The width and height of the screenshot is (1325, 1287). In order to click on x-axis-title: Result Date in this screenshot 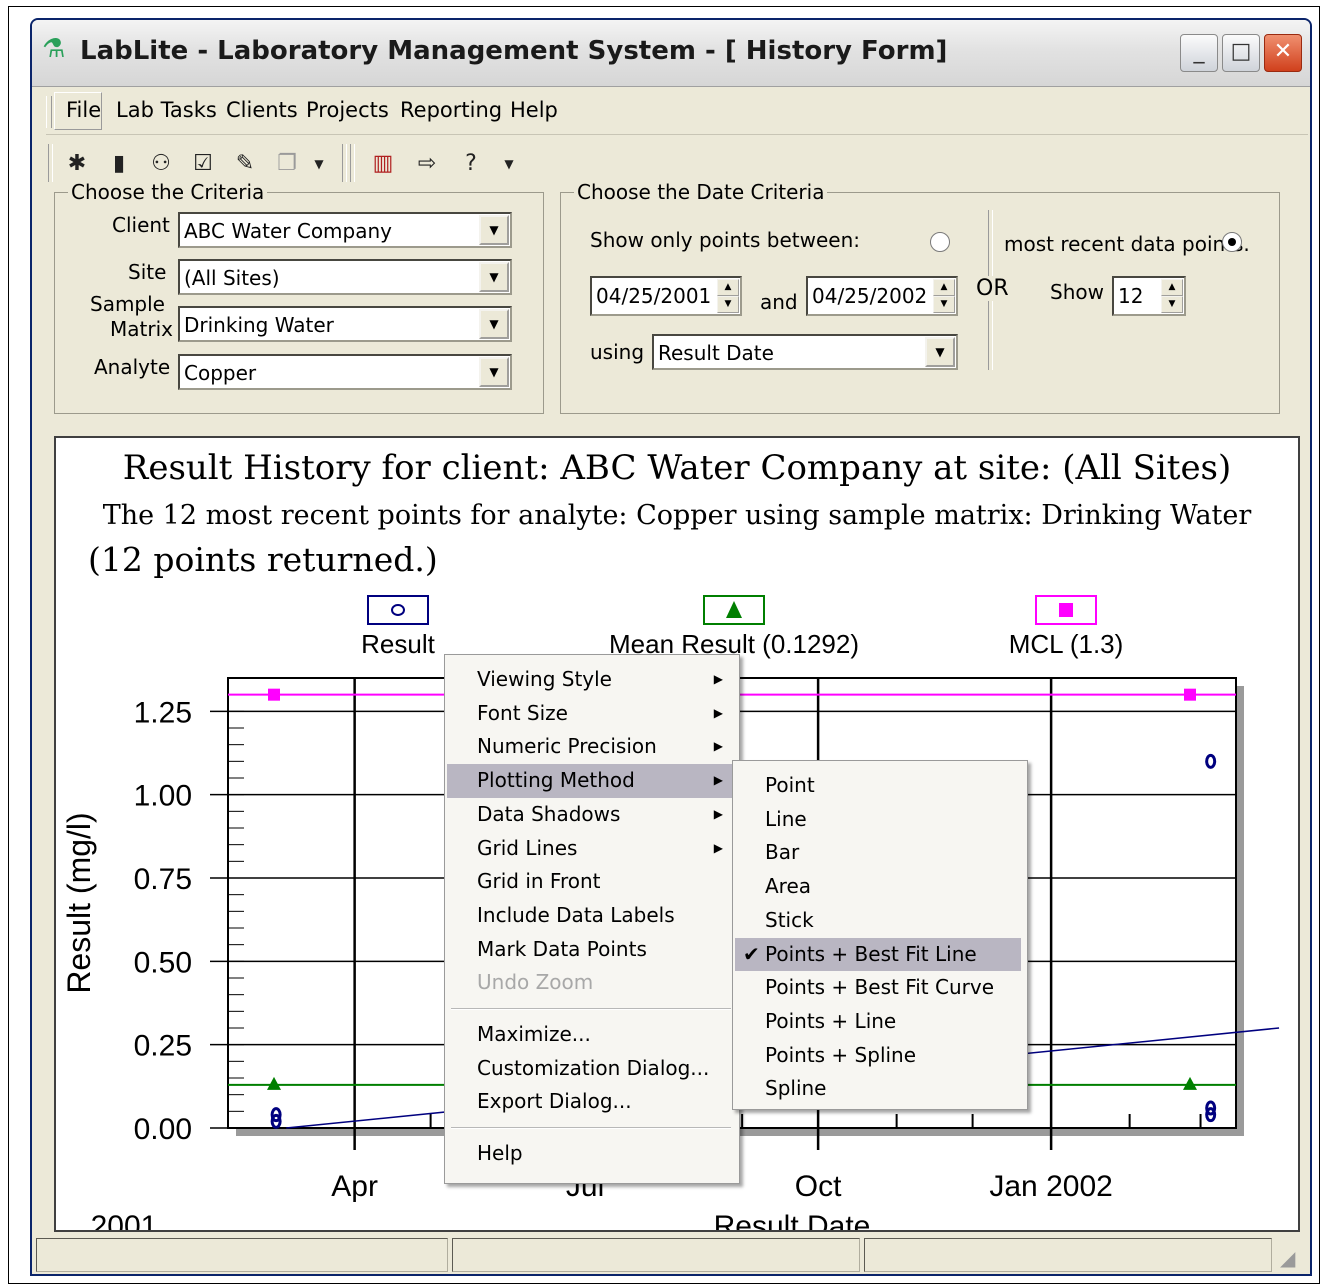, I will do `click(792, 1220)`.